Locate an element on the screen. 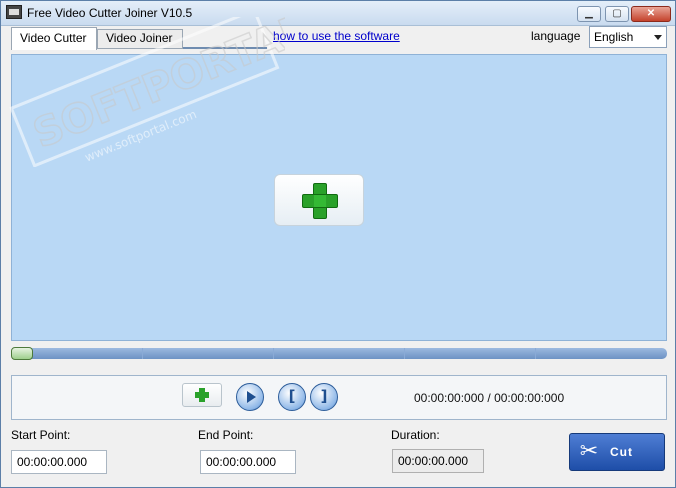  start-point-input: 00:00:00.000 is located at coordinates (59, 462).